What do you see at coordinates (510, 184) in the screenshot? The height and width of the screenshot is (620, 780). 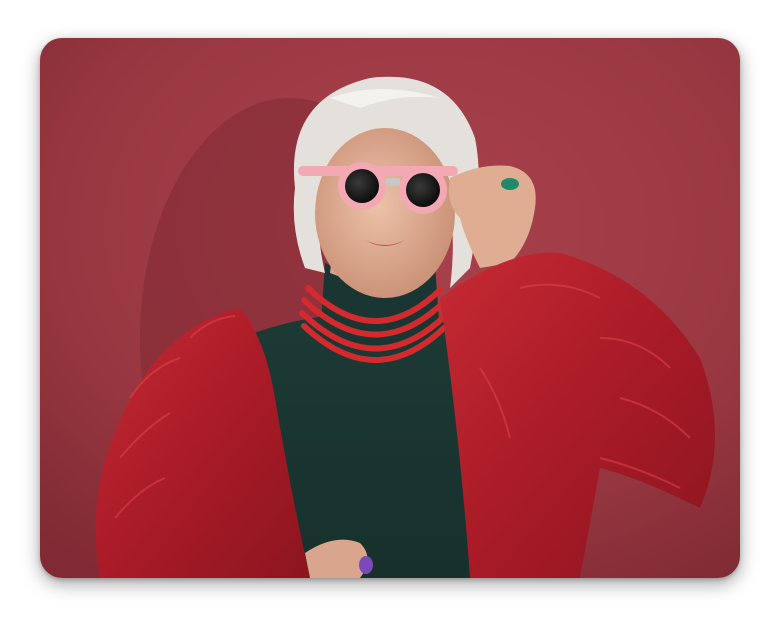 I see `green-ring` at bounding box center [510, 184].